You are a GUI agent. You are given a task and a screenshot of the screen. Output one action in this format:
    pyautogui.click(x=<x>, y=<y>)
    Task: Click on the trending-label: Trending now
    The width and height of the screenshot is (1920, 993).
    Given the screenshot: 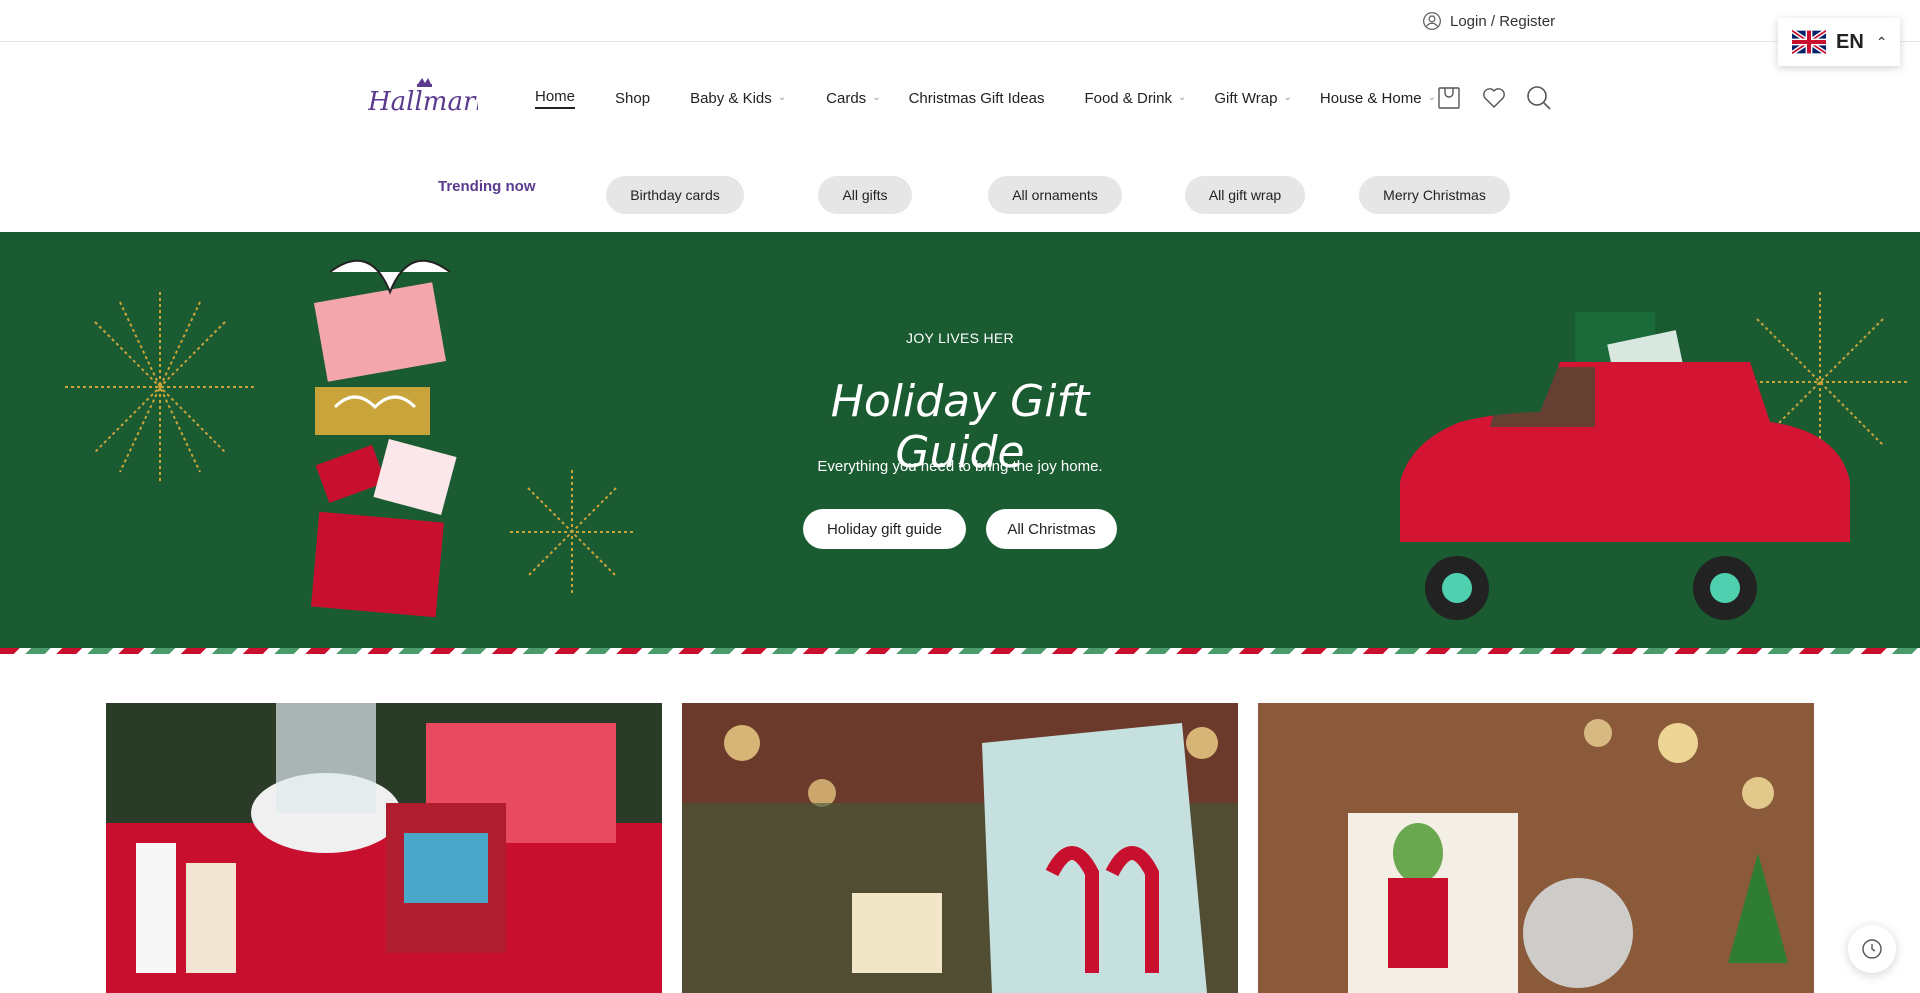 What is the action you would take?
    pyautogui.click(x=487, y=186)
    